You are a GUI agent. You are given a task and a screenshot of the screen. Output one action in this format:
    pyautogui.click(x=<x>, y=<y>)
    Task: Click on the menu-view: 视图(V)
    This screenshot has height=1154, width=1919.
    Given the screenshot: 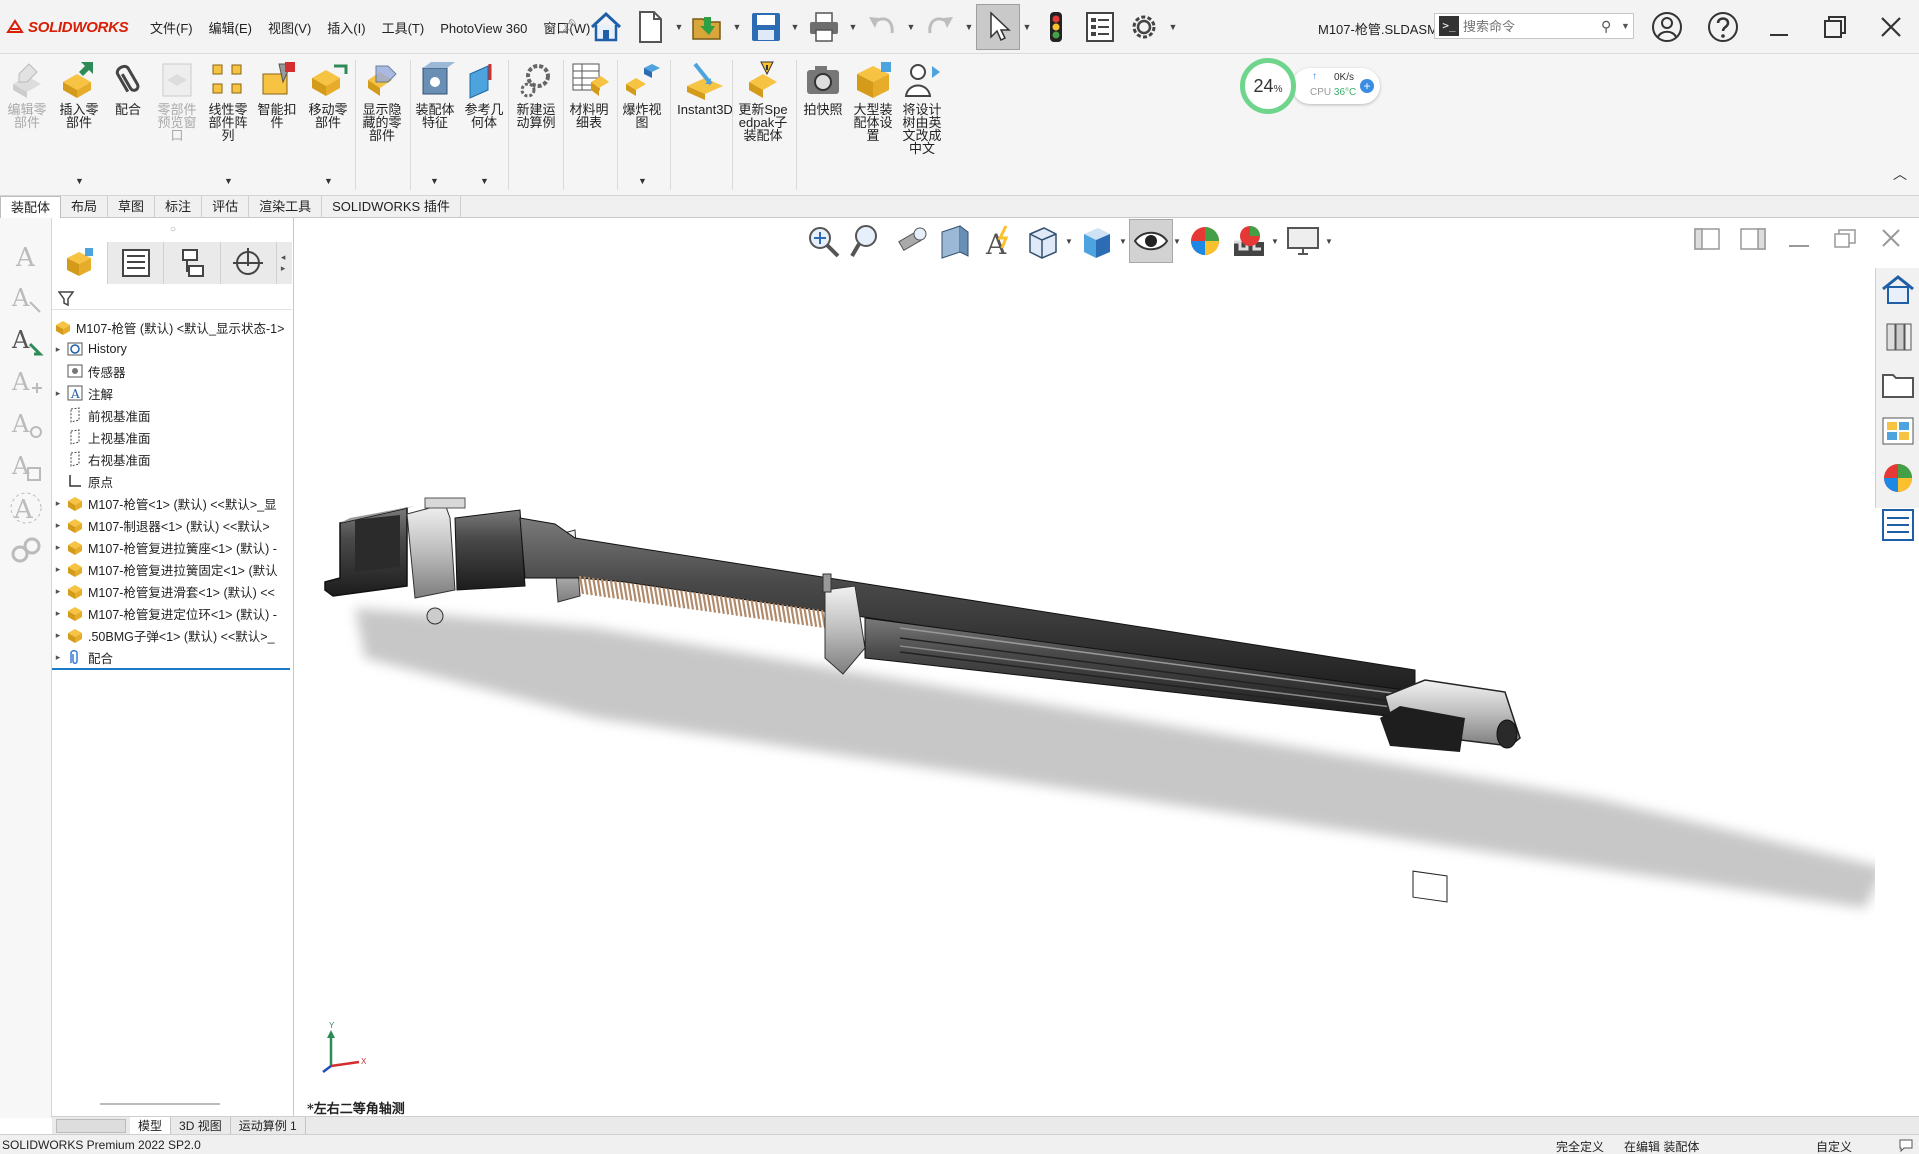 What is the action you would take?
    pyautogui.click(x=289, y=29)
    